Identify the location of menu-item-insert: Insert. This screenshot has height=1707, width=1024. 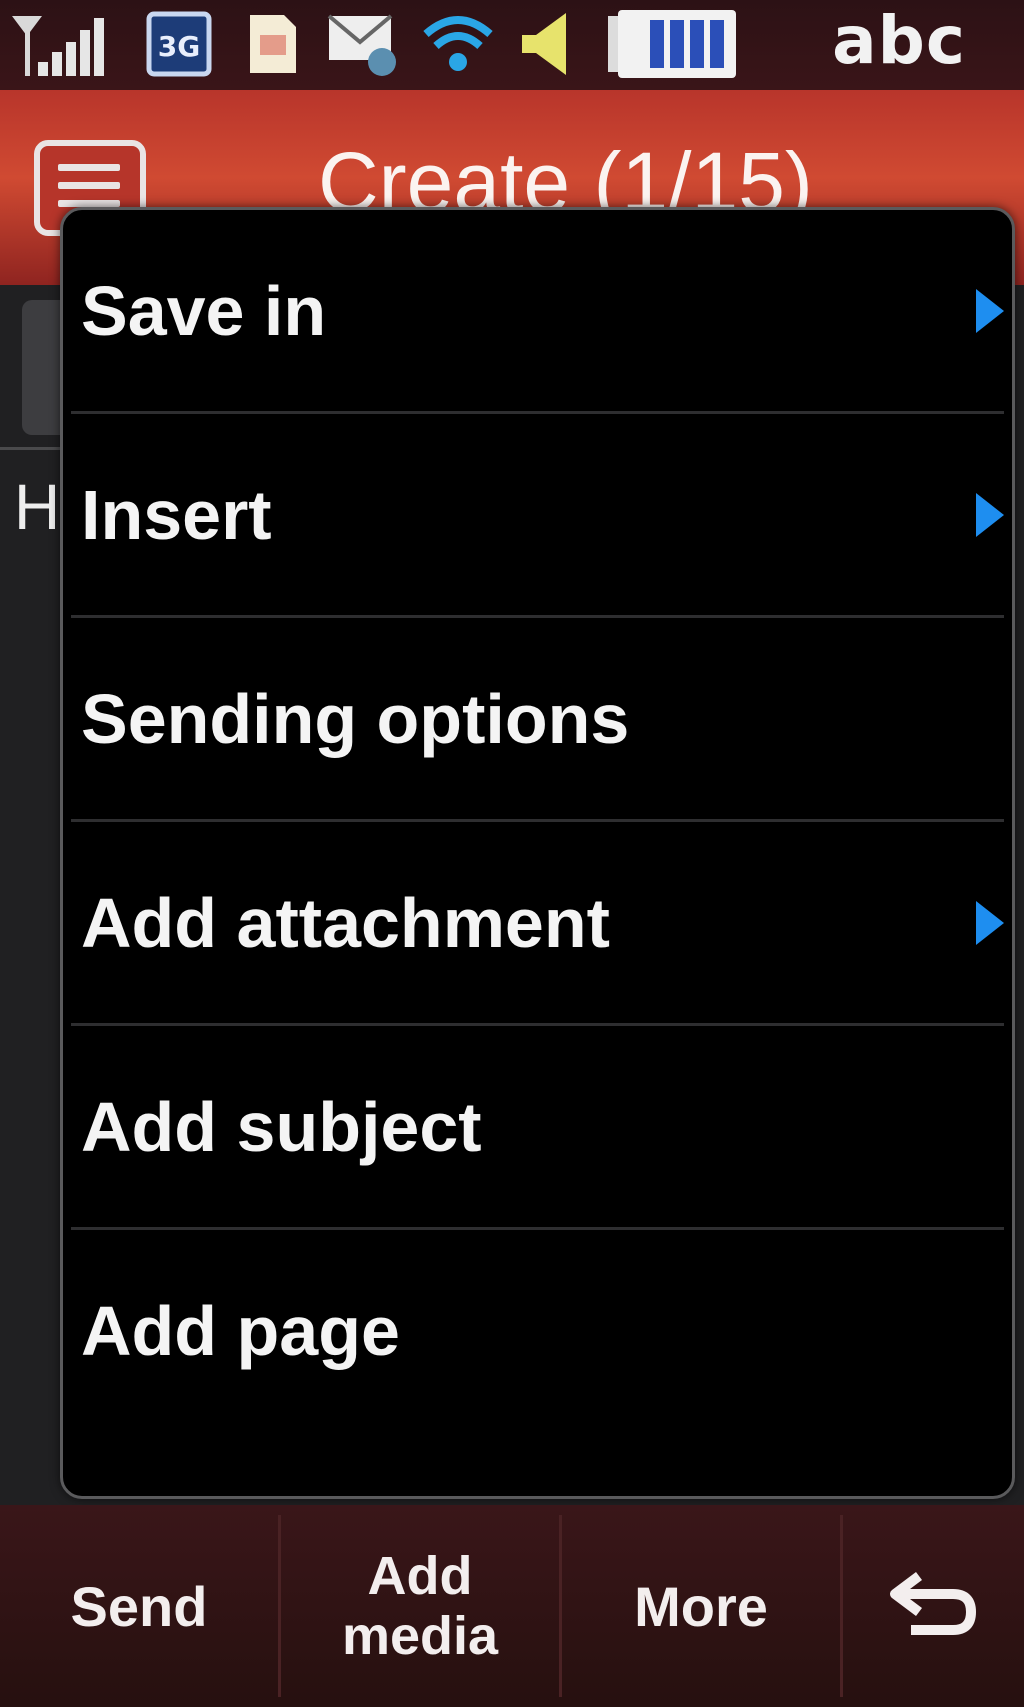
(537, 514).